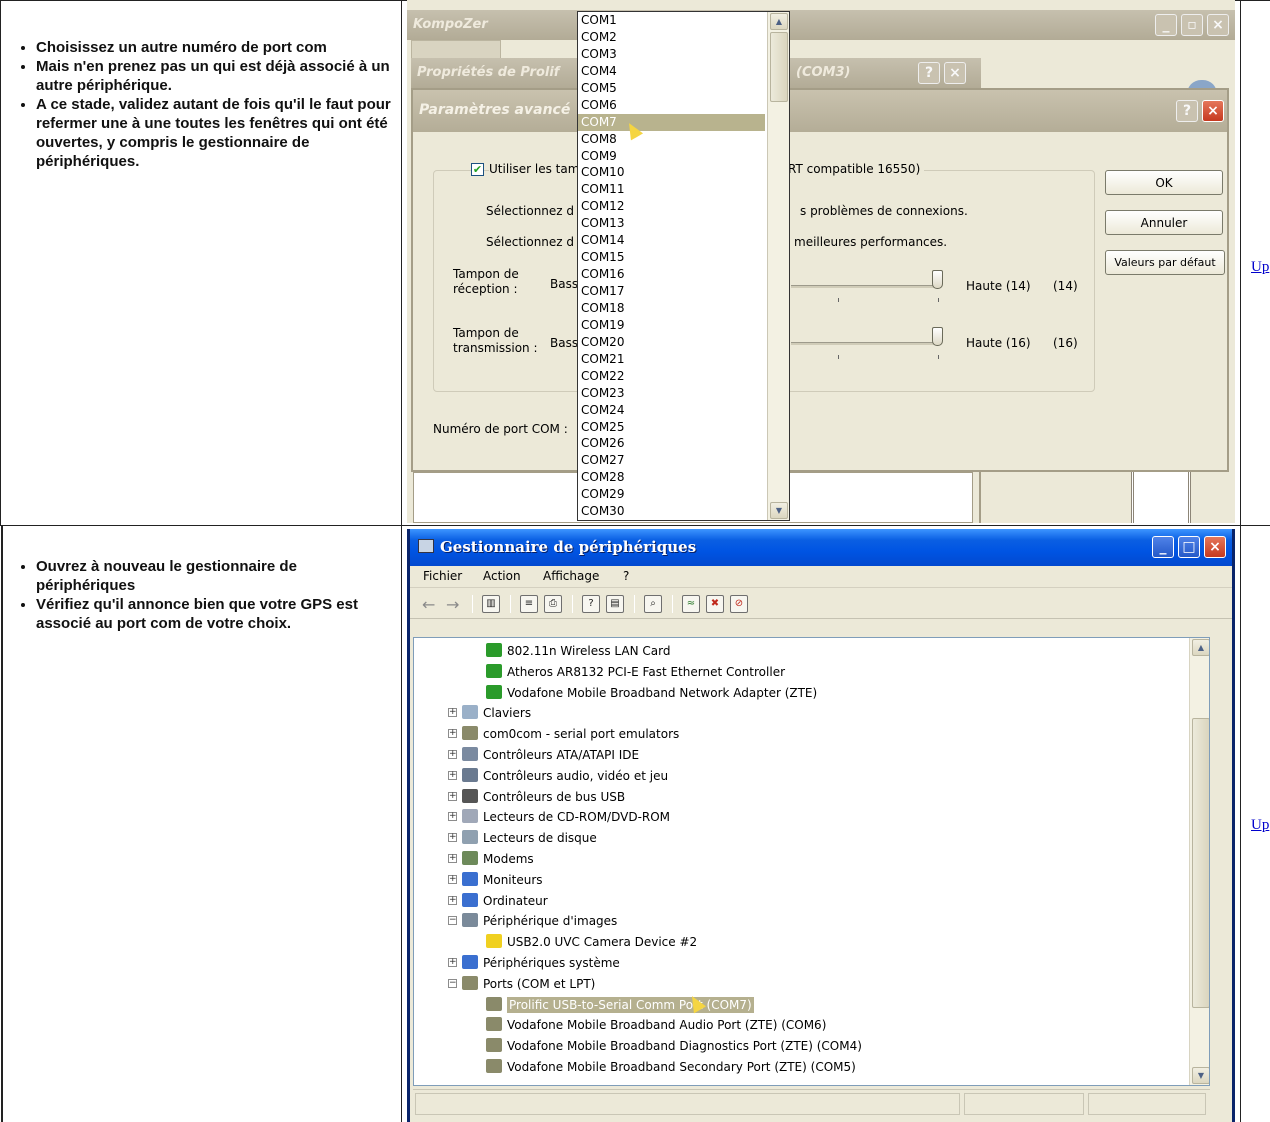 Image resolution: width=1270 pixels, height=1122 pixels. Describe the element at coordinates (528, 984) in the screenshot. I see `tree-item: Ports (COM et LPT)` at that location.